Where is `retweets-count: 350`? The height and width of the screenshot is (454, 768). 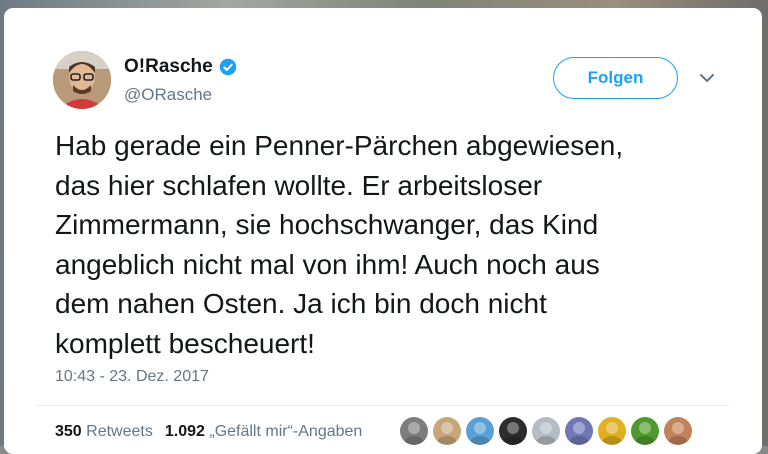 retweets-count: 350 is located at coordinates (68, 431).